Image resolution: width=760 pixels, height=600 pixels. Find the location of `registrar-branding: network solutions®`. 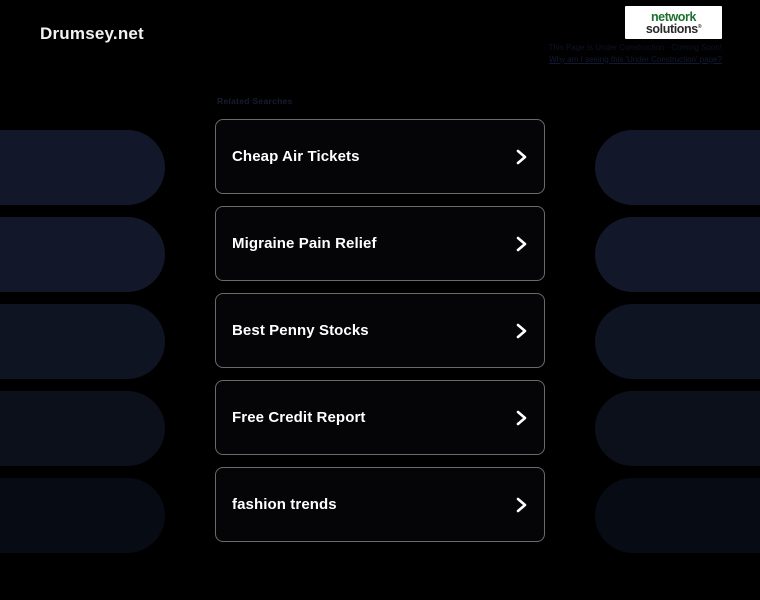

registrar-branding: network solutions® is located at coordinates (673, 22).